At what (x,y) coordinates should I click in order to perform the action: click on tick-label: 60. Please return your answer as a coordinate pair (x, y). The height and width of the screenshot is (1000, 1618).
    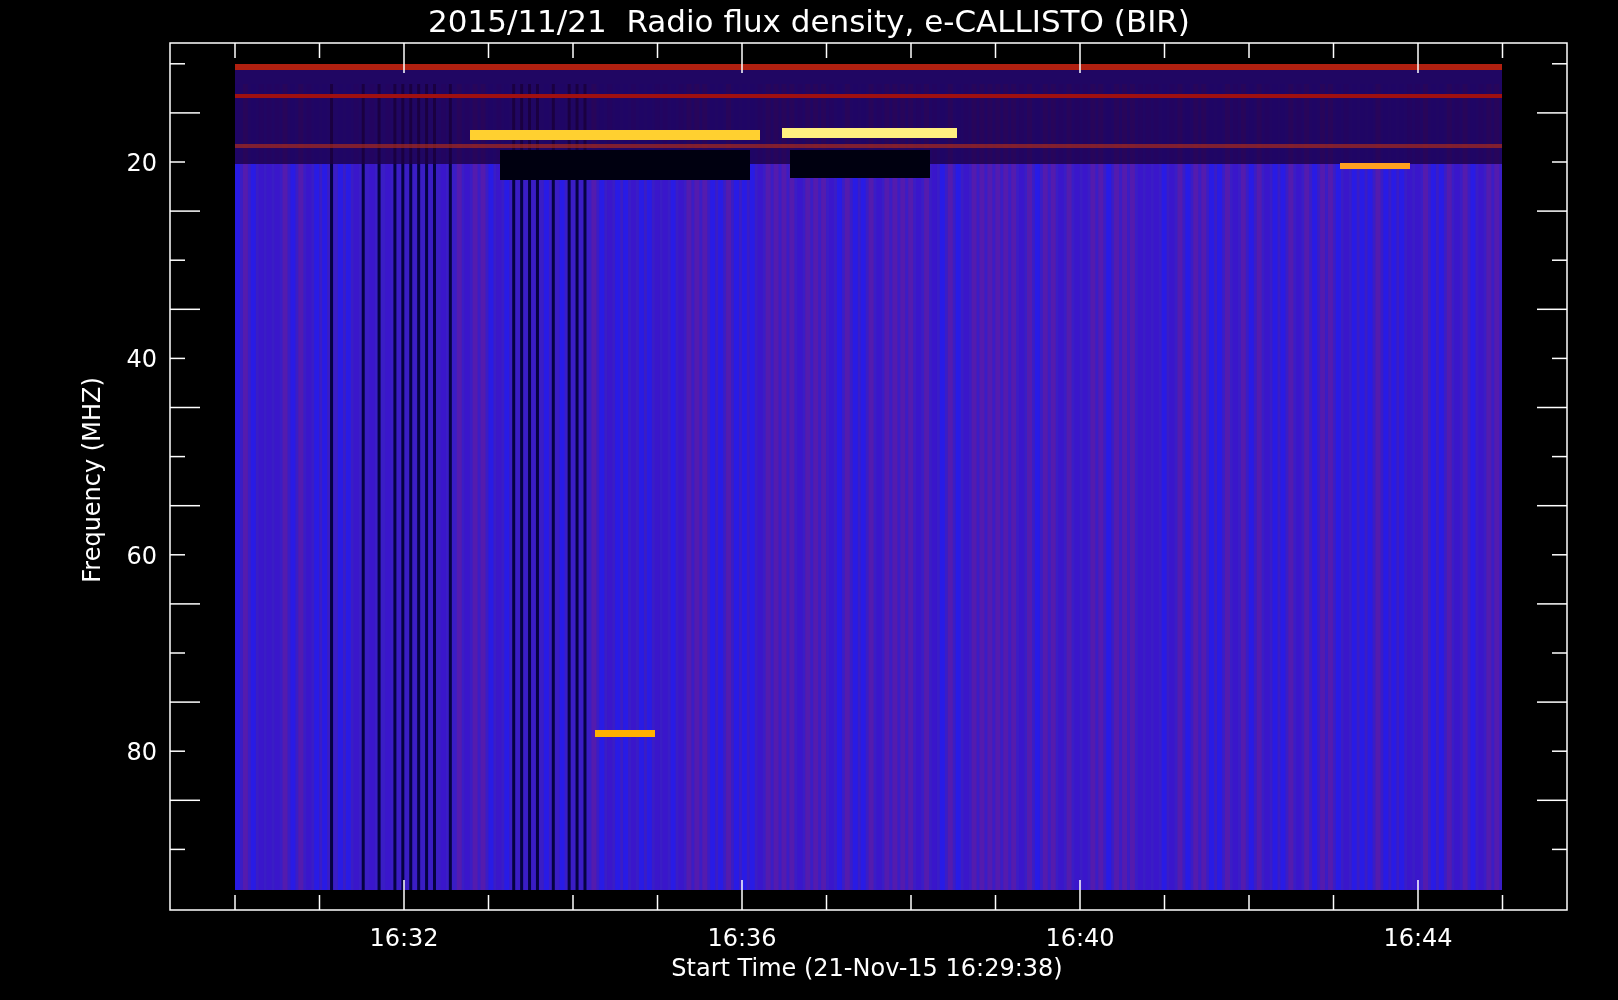
    Looking at the image, I should click on (141, 555).